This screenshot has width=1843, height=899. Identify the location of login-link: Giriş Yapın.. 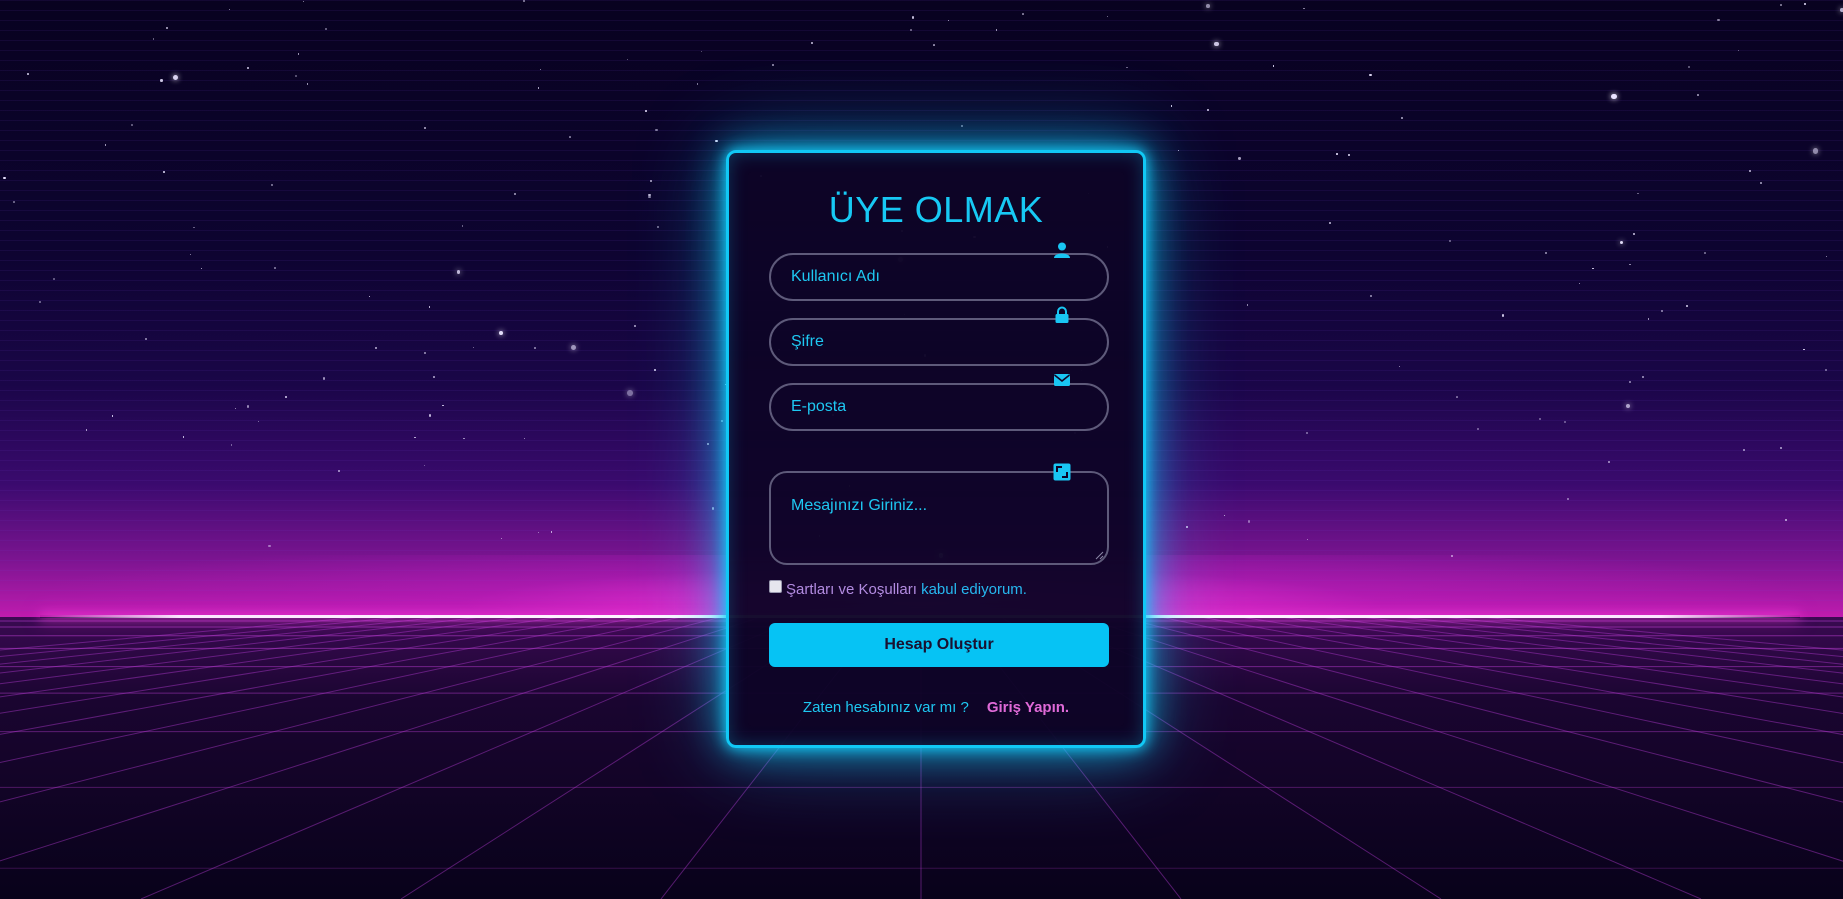
(1028, 707).